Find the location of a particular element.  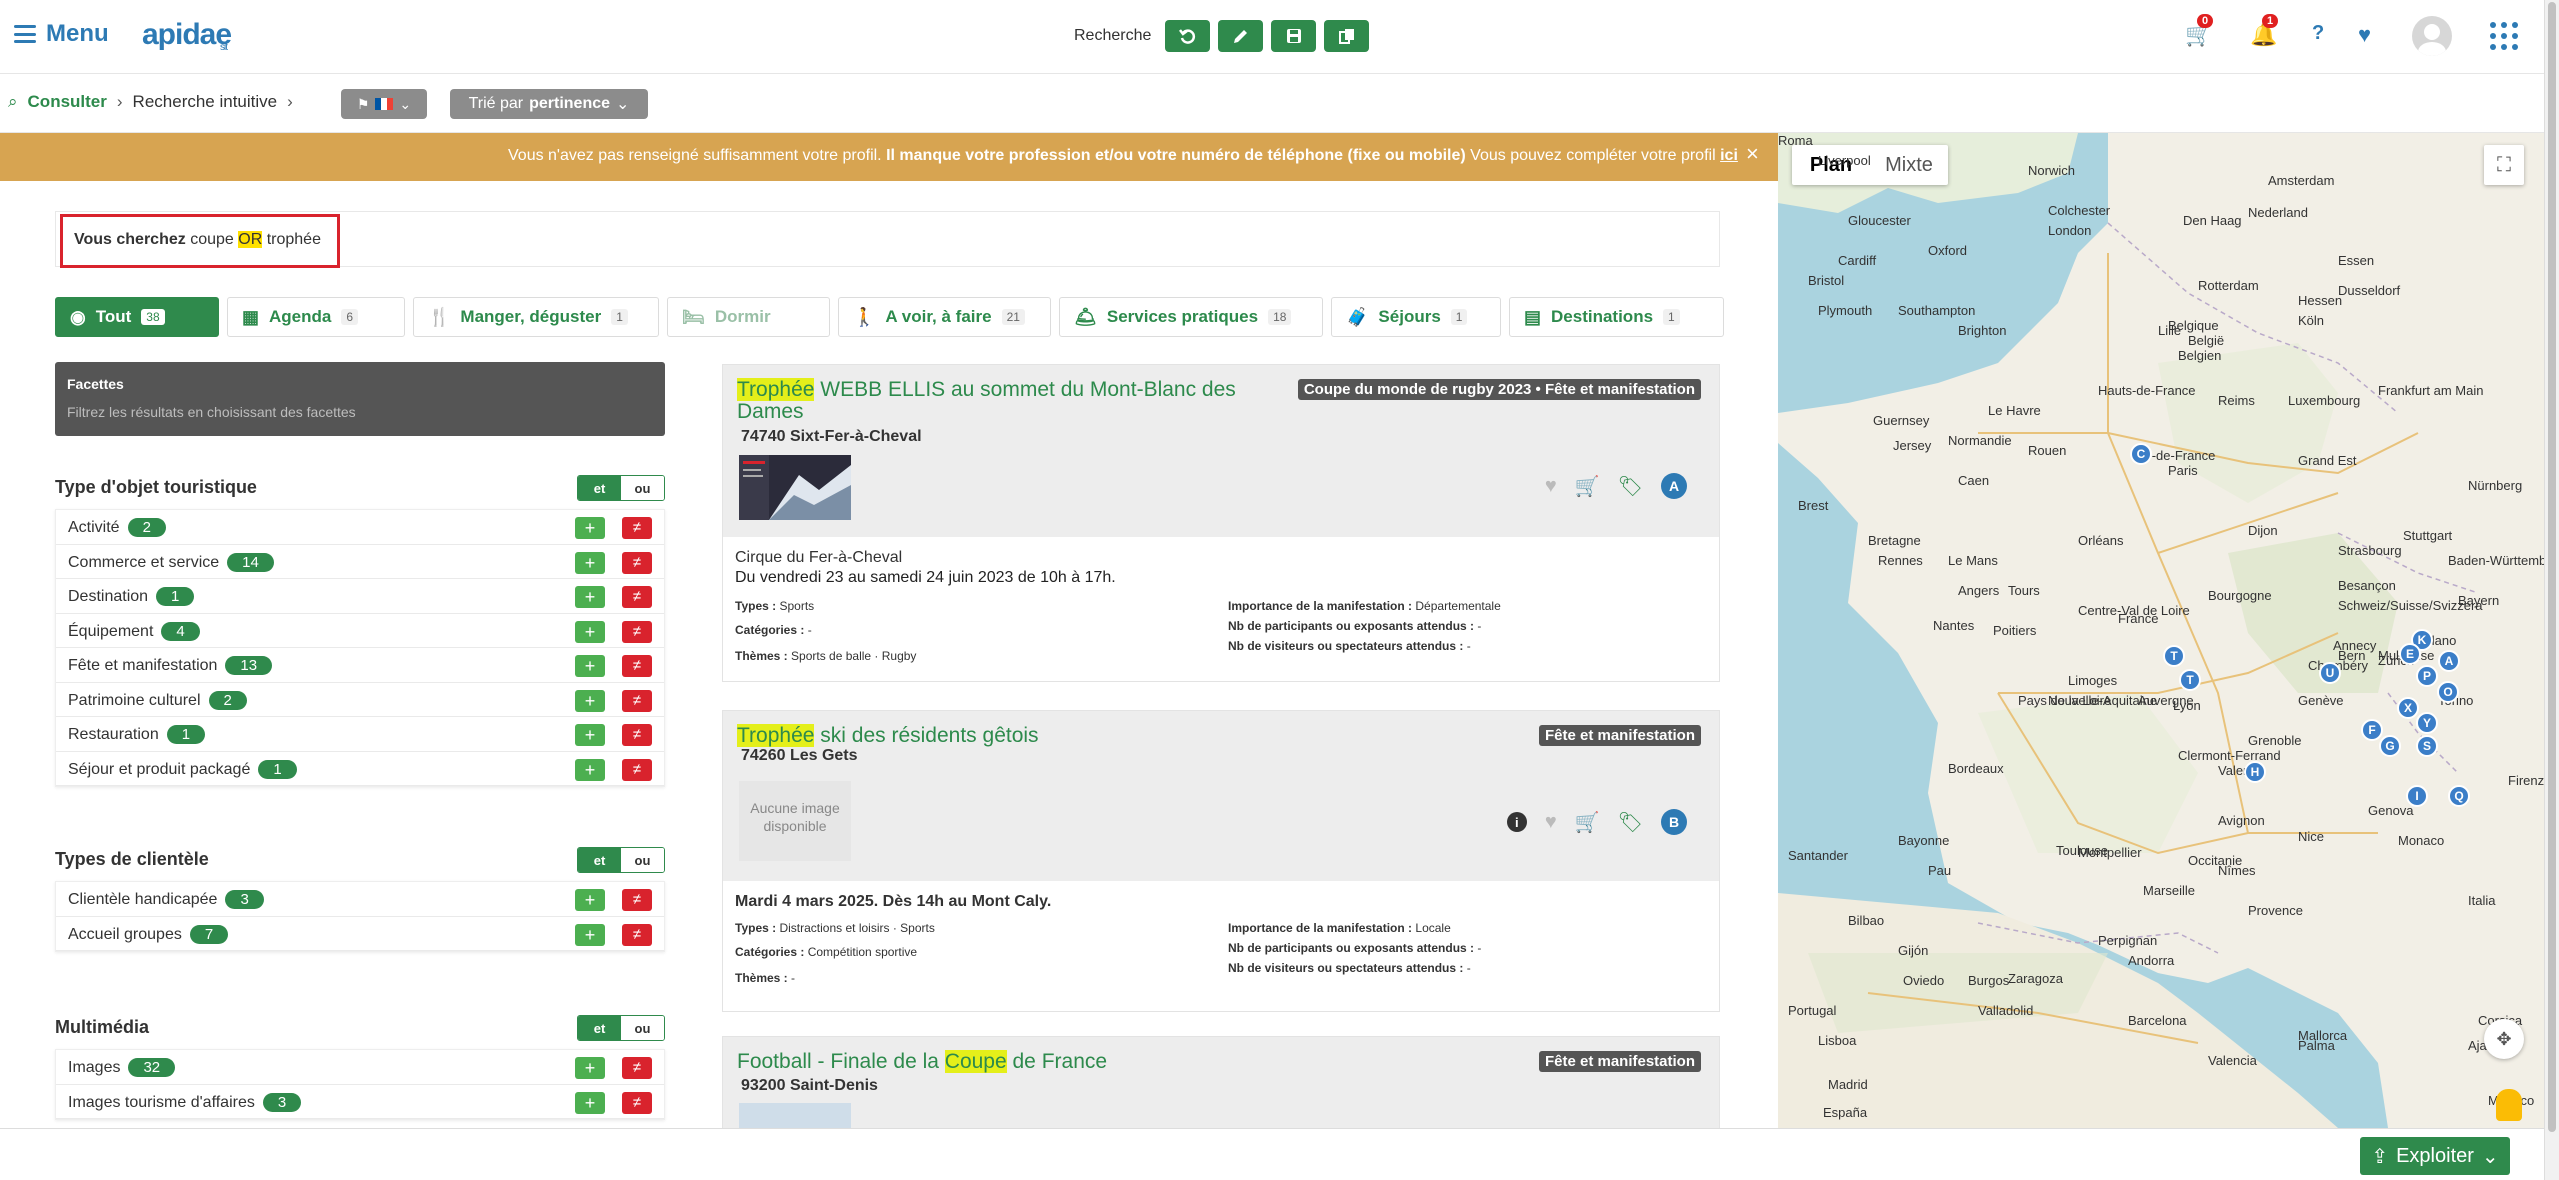

info-icon: i is located at coordinates (1516, 822).